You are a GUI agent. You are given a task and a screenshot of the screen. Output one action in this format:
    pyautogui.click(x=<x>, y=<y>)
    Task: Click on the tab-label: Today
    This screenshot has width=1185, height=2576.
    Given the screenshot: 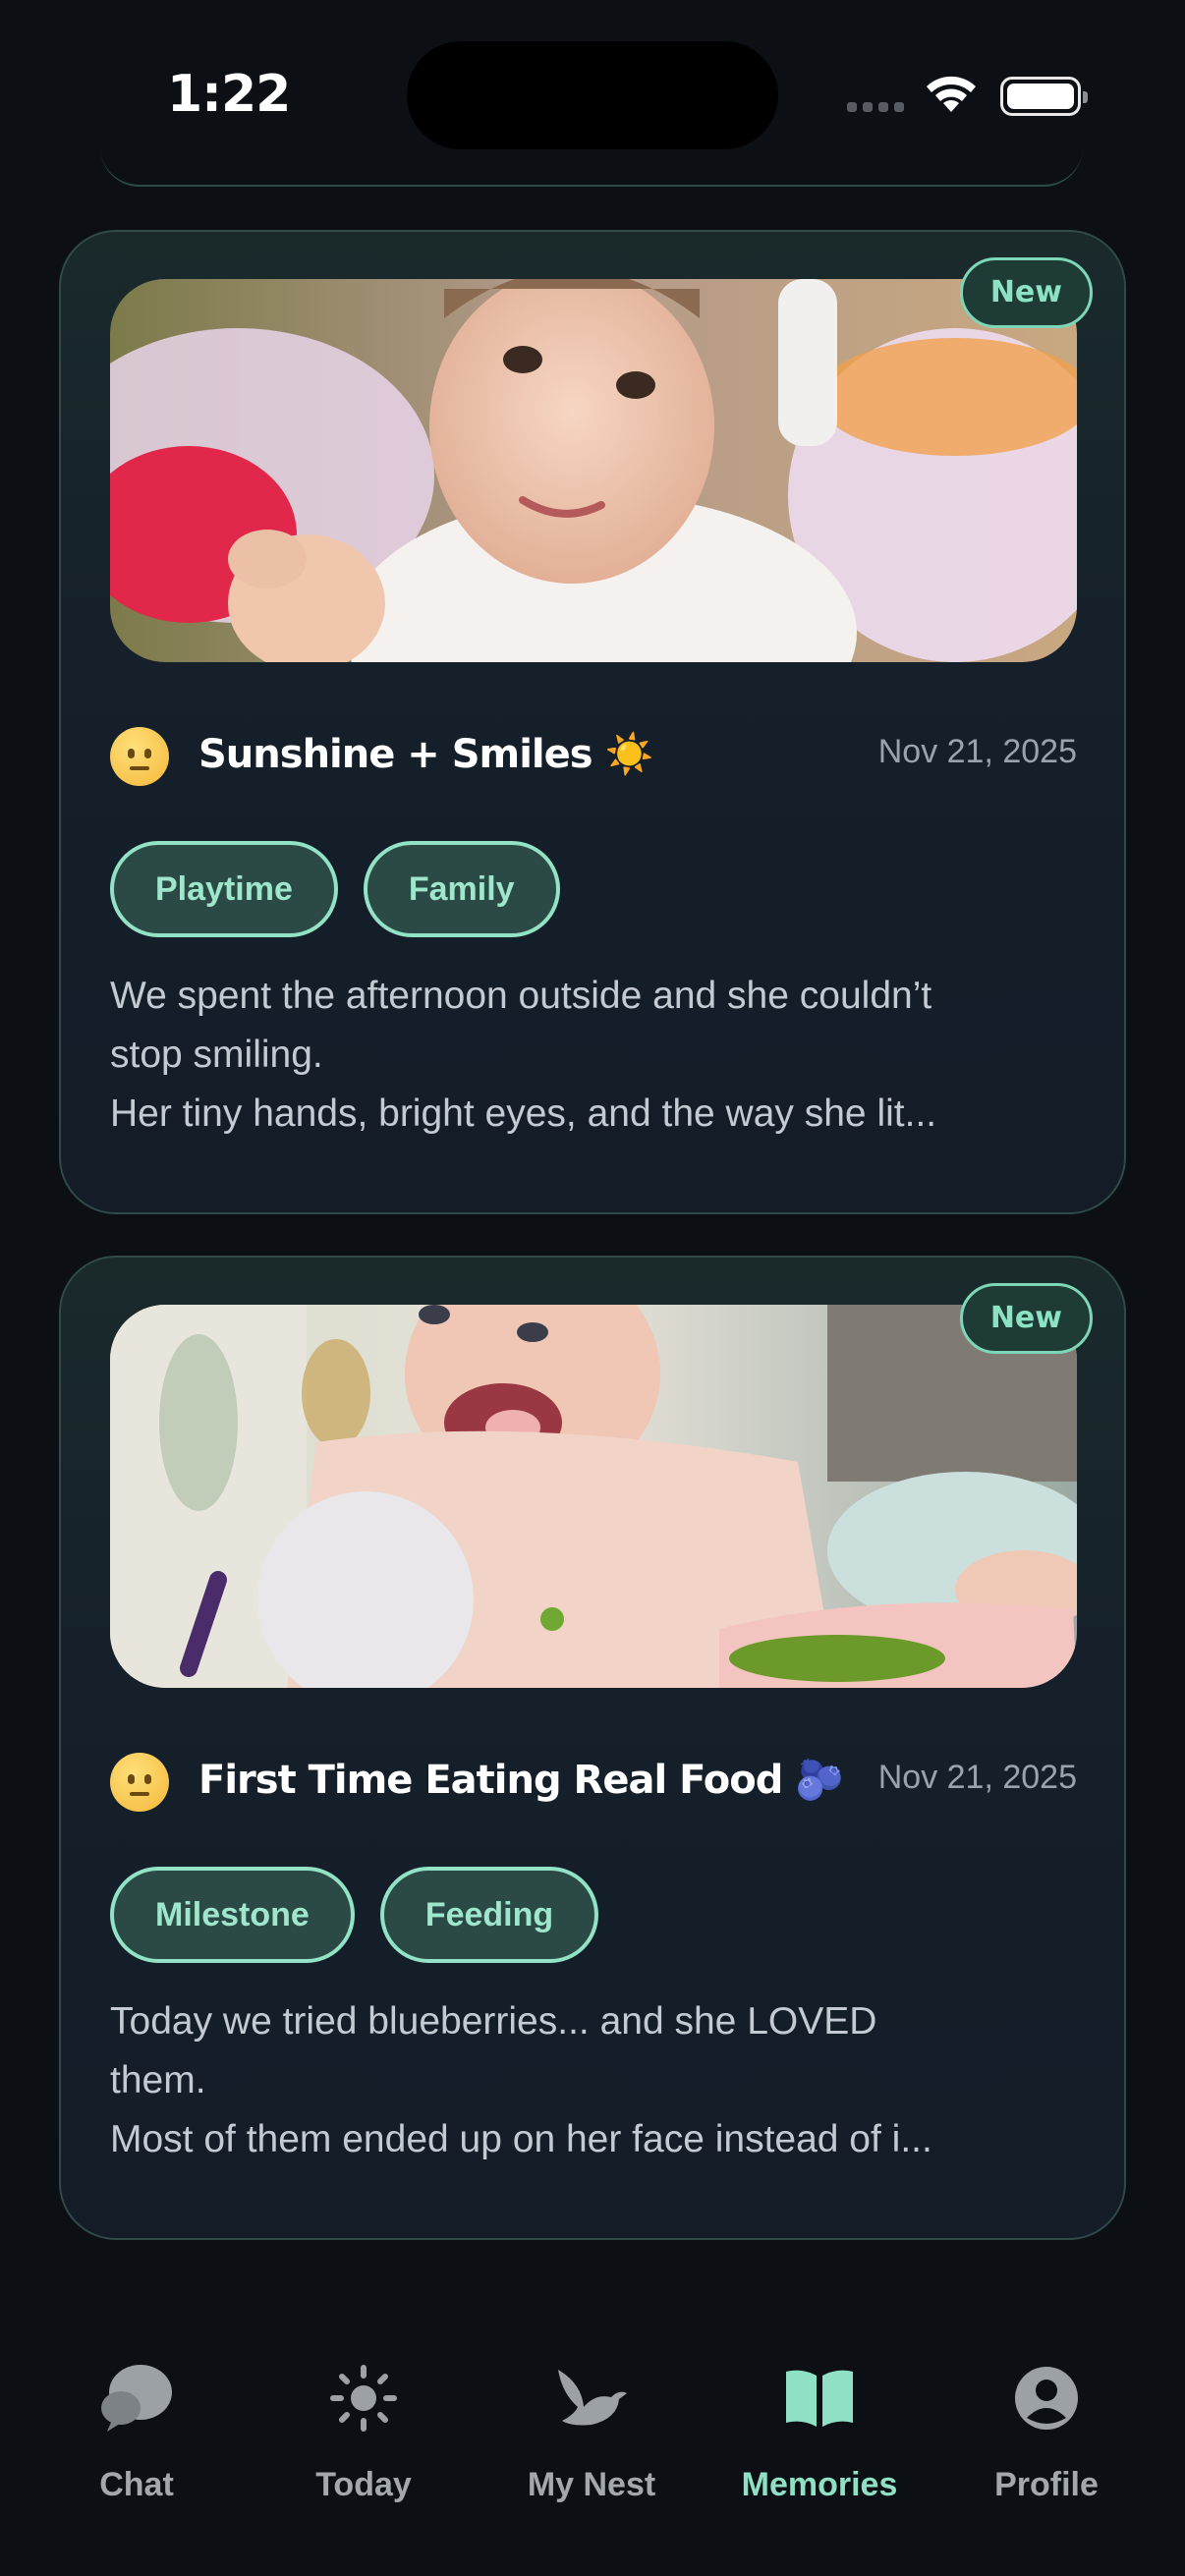 What is the action you would take?
    pyautogui.click(x=364, y=2484)
    